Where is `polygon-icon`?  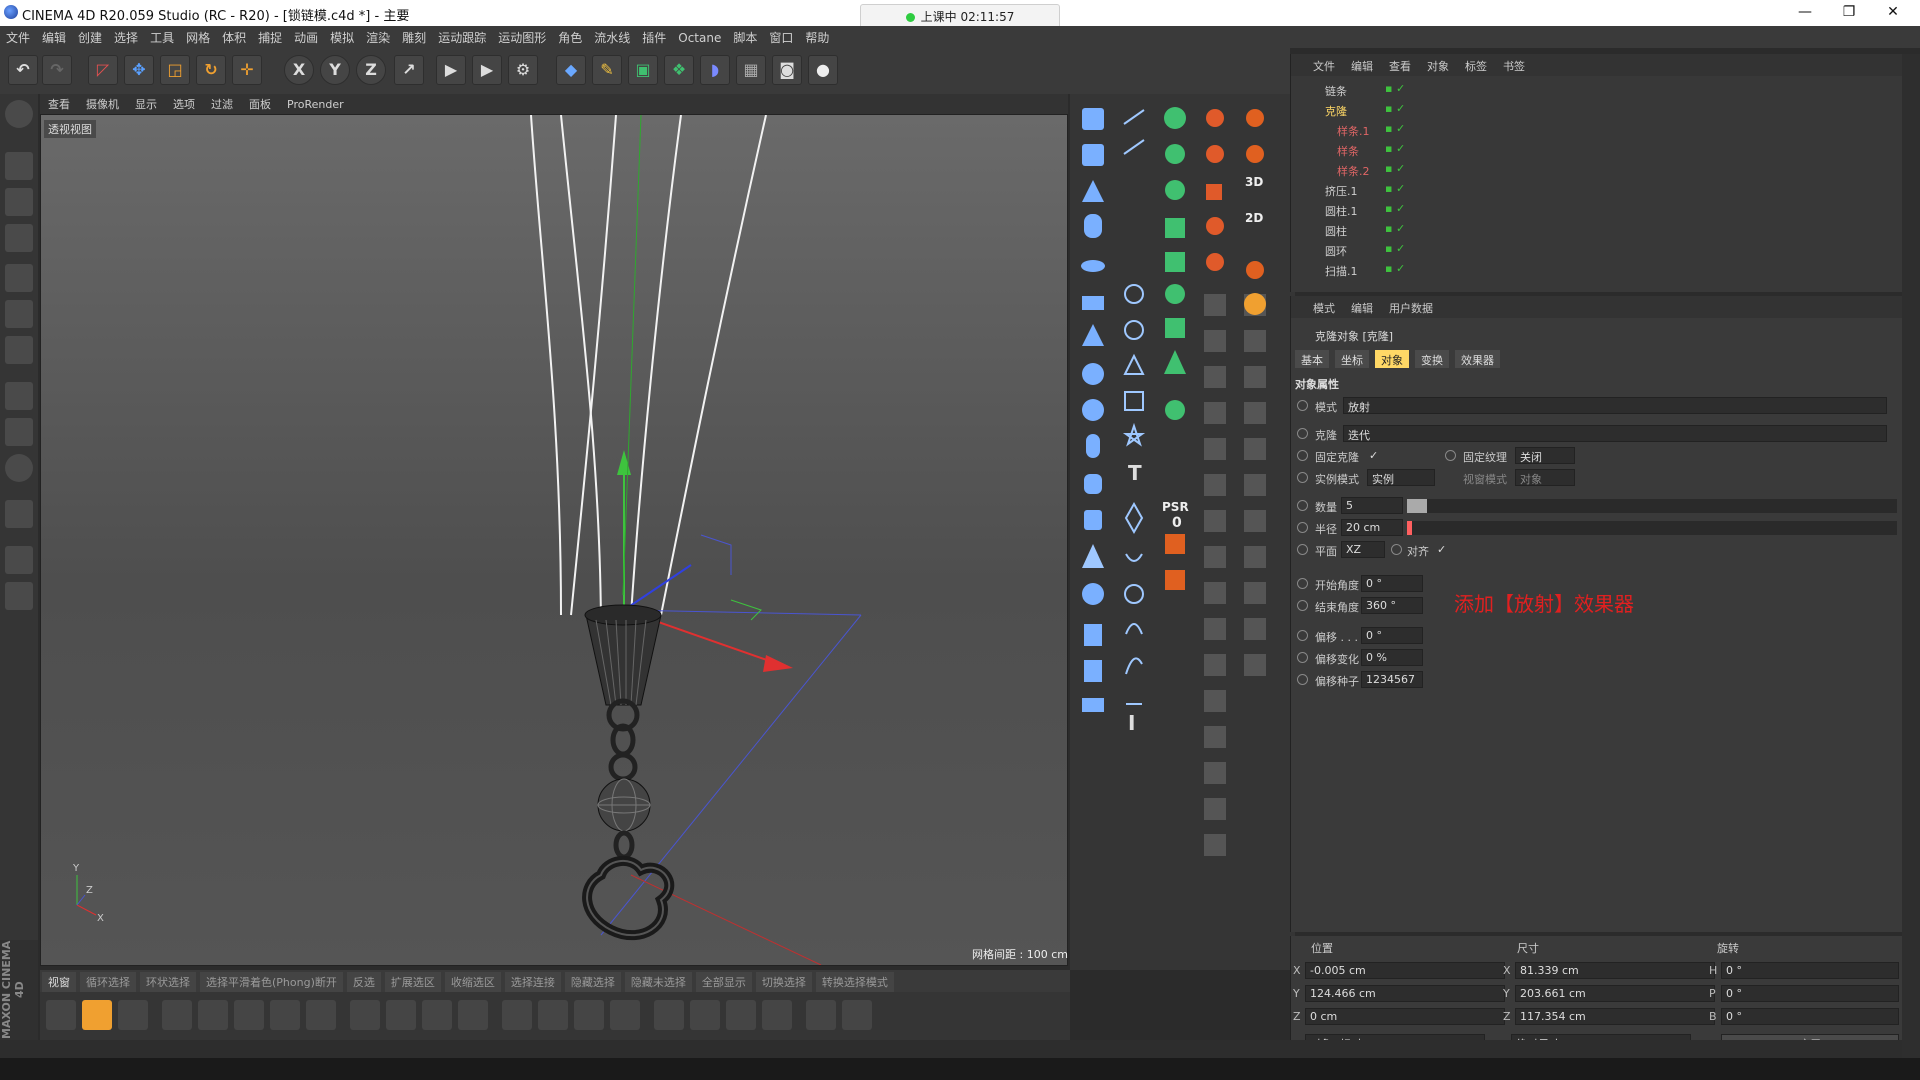 polygon-icon is located at coordinates (1093, 335).